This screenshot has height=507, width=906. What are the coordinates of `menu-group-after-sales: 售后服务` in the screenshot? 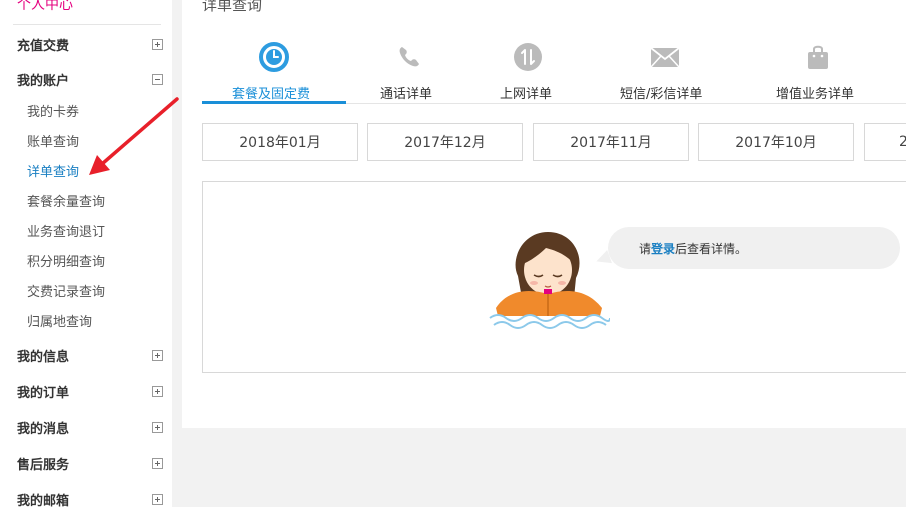 It's located at (90, 463).